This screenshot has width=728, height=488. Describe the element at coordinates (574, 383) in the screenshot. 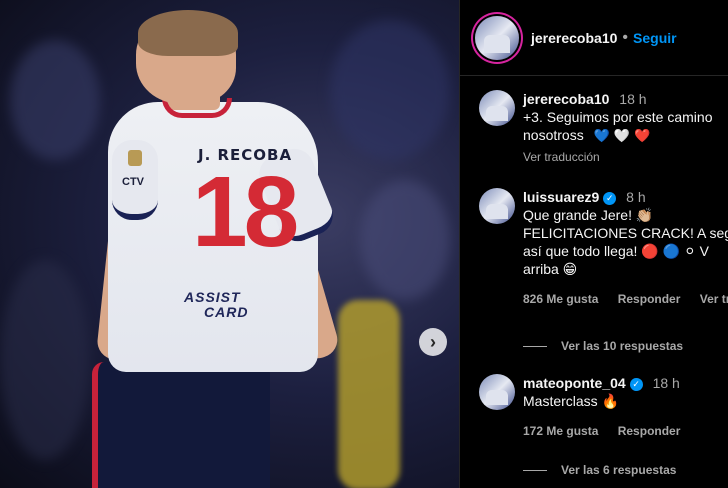

I see `commenter-username: mateoponte_04` at that location.